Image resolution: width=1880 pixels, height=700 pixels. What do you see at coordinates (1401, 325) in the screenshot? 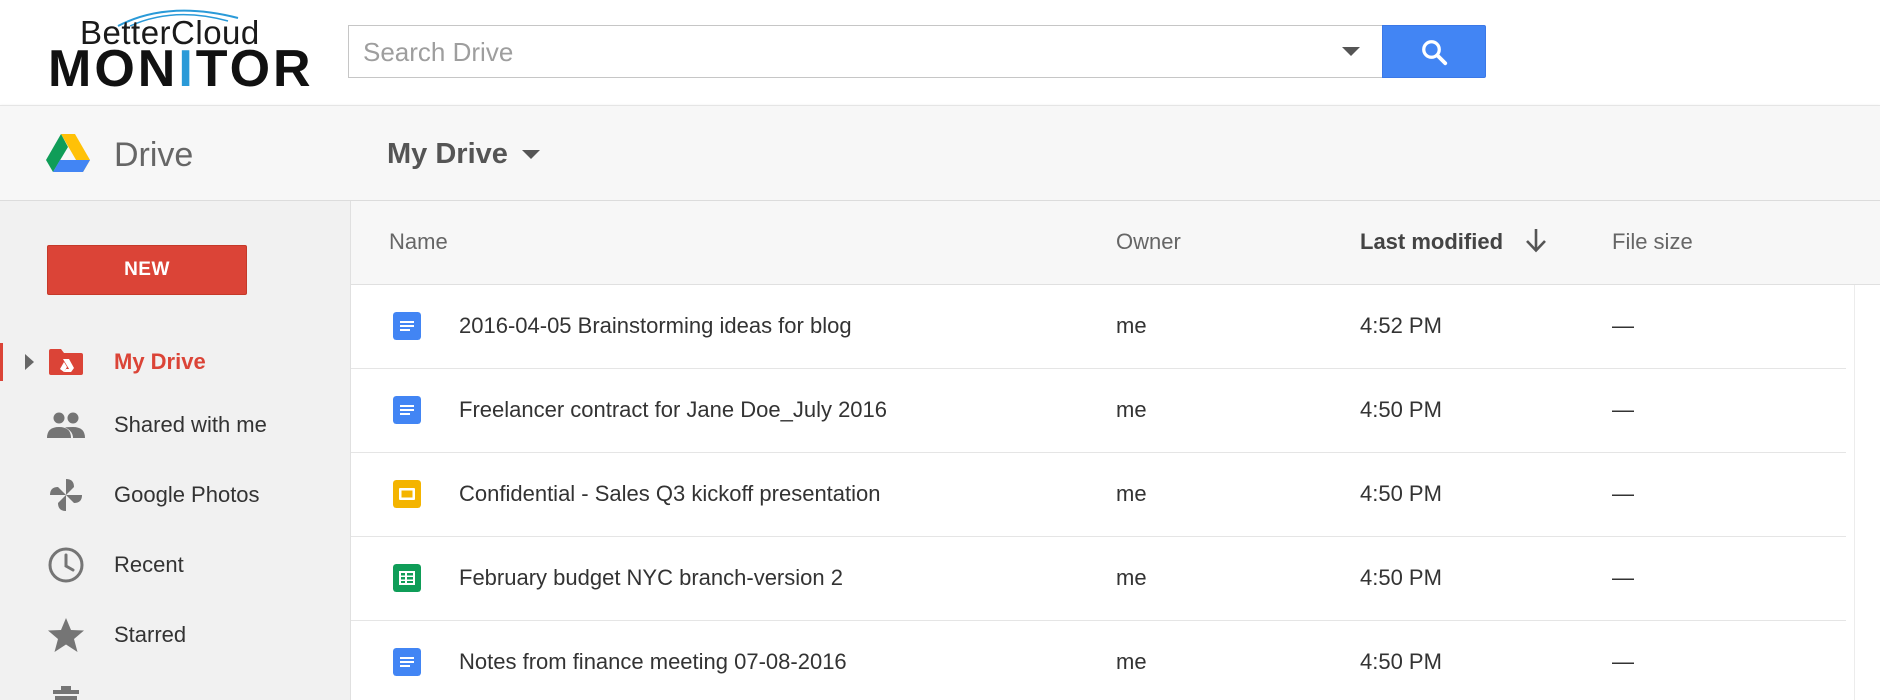
I see `file-last-modified: 4:52 PM` at bounding box center [1401, 325].